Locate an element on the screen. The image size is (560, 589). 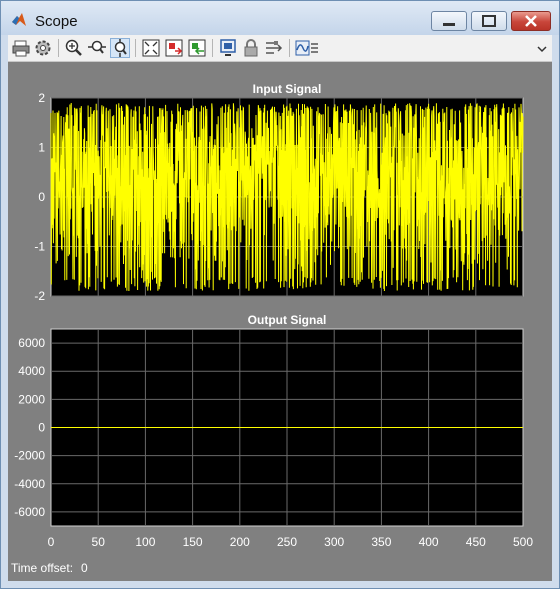
autoscale-button is located at coordinates (151, 48).